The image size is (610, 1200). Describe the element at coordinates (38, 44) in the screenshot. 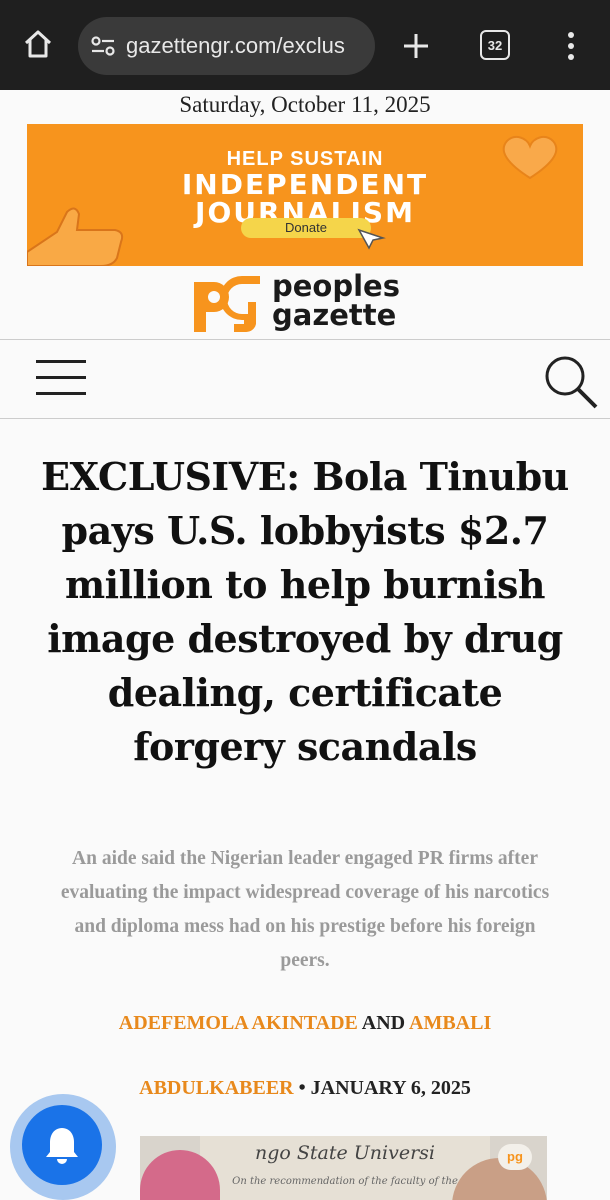

I see `home-icon` at that location.